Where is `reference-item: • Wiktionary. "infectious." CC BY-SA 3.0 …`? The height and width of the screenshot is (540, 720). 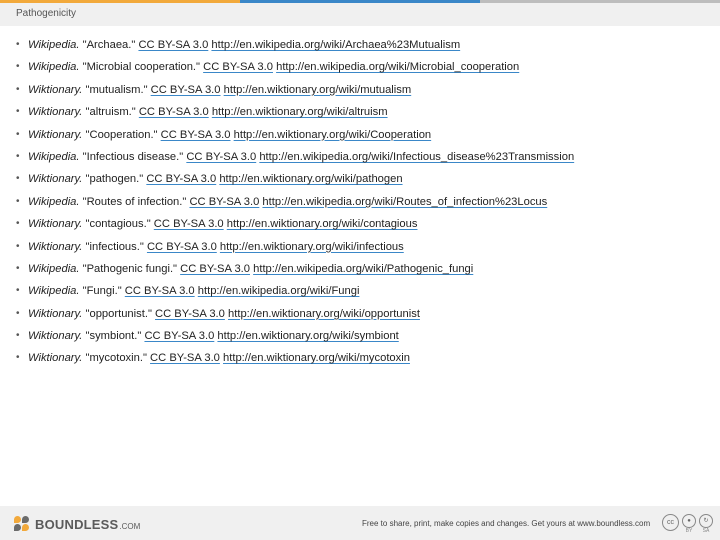
reference-item: • Wiktionary. "infectious." CC BY-SA 3.0 … is located at coordinates (366, 247).